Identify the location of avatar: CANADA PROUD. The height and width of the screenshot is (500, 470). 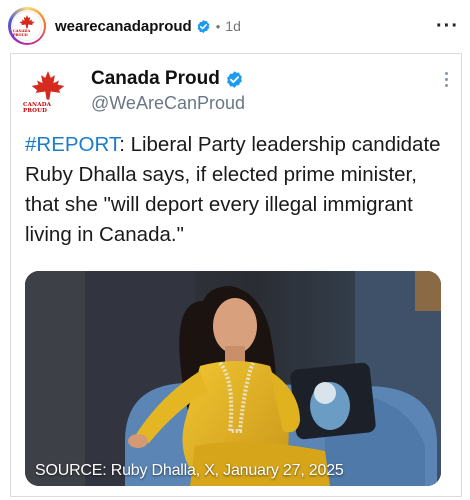
(27, 26).